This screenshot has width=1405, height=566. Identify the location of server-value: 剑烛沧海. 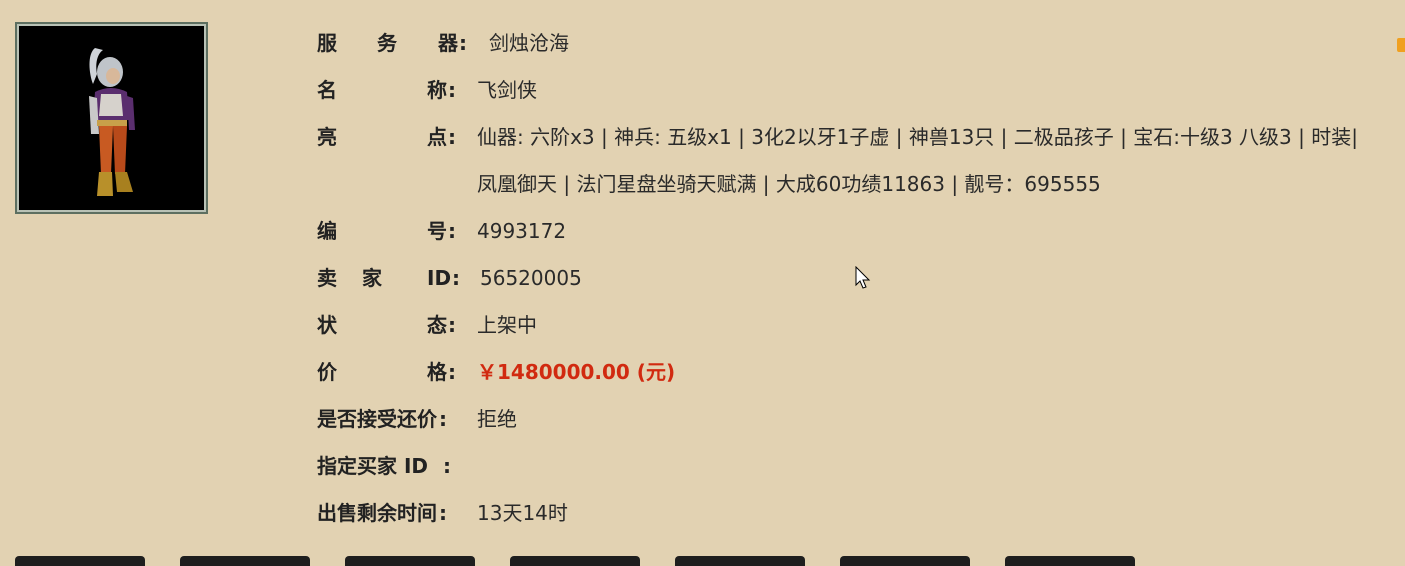
(529, 43).